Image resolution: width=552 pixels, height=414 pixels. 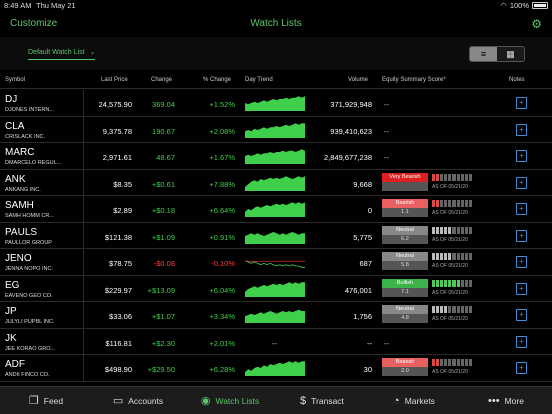 I want to click on view-toggle: ≡ ▦, so click(x=497, y=54).